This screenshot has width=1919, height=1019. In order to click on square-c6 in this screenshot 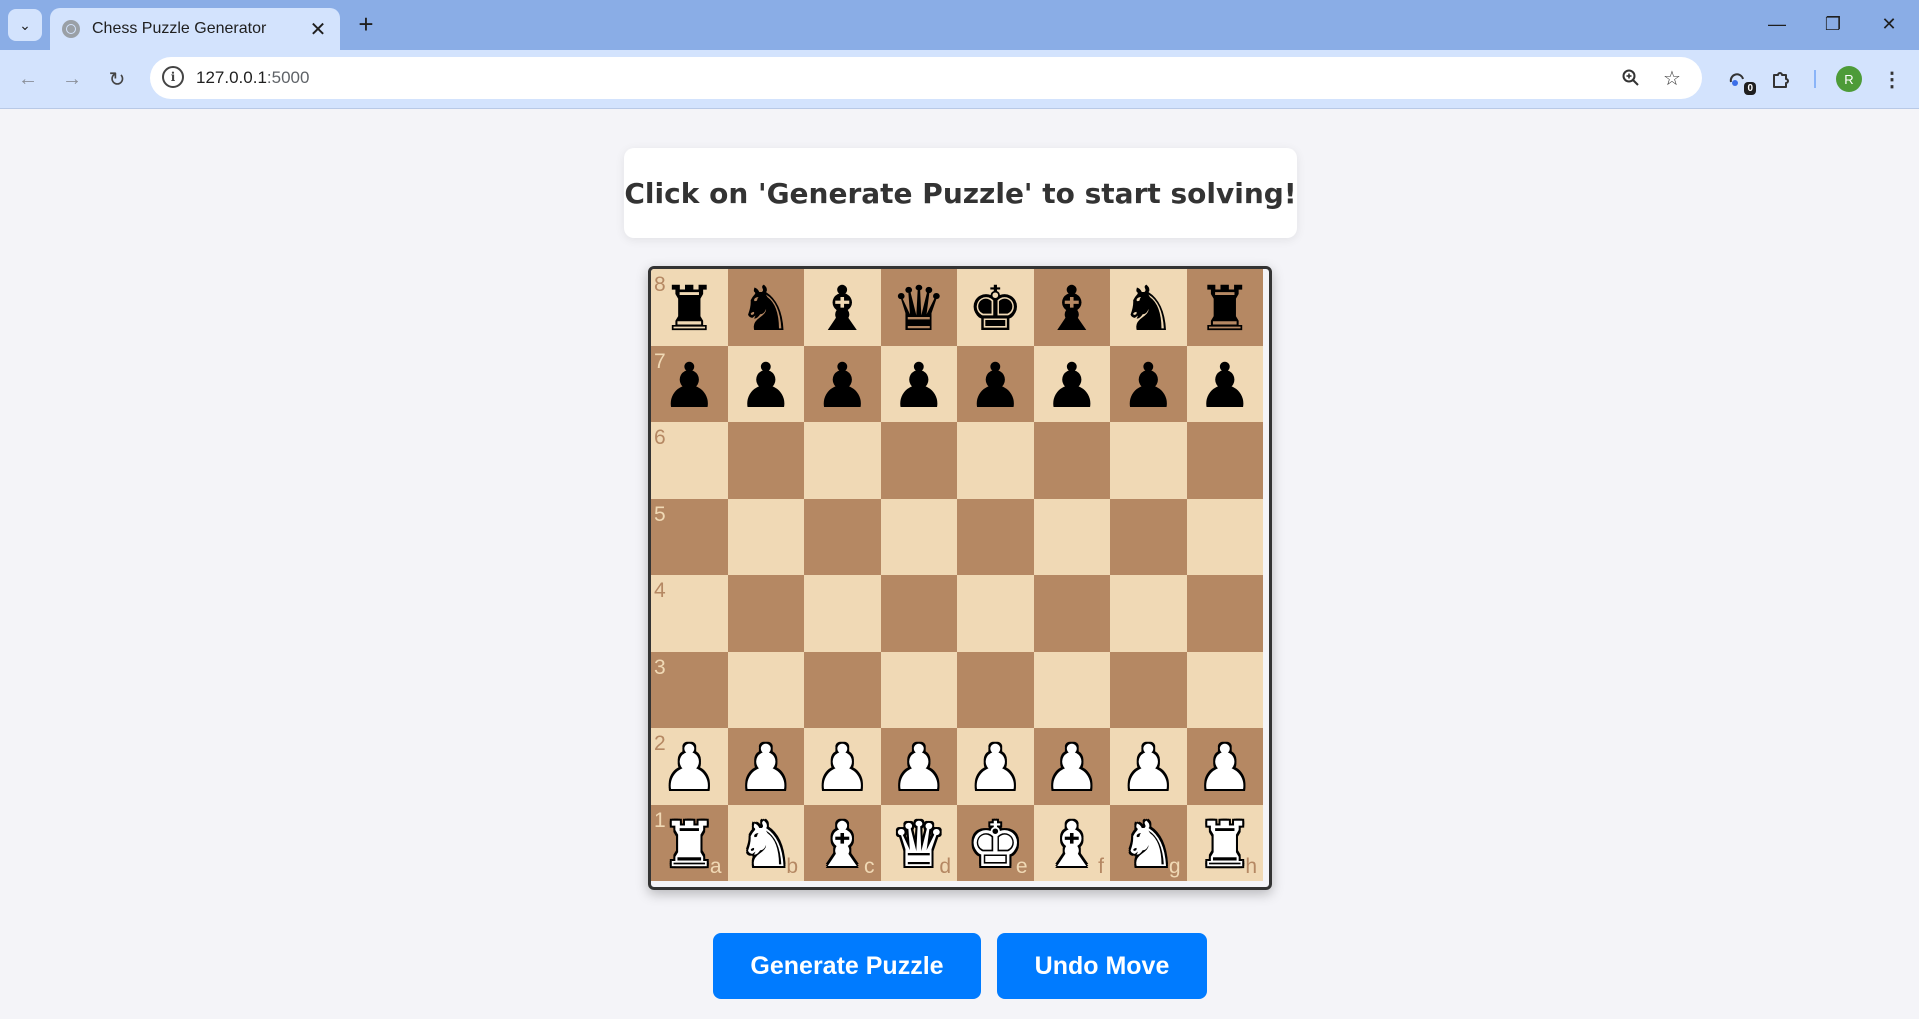, I will do `click(842, 460)`.